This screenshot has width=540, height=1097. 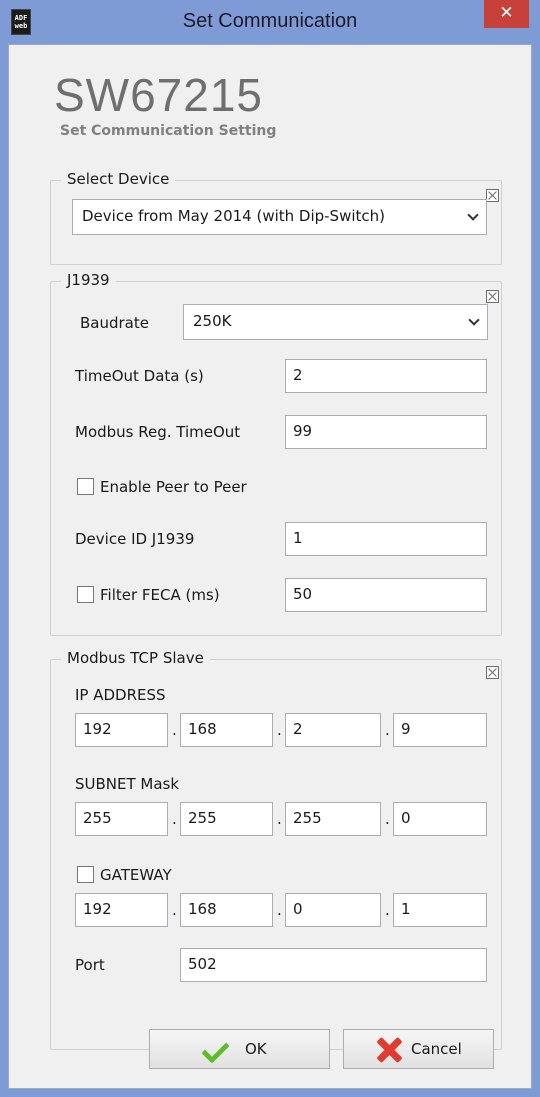 I want to click on ok-button: OK, so click(x=239, y=1049).